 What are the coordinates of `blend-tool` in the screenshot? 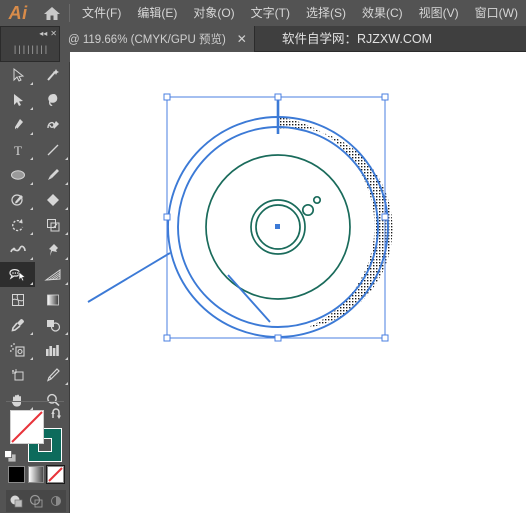 It's located at (52, 324).